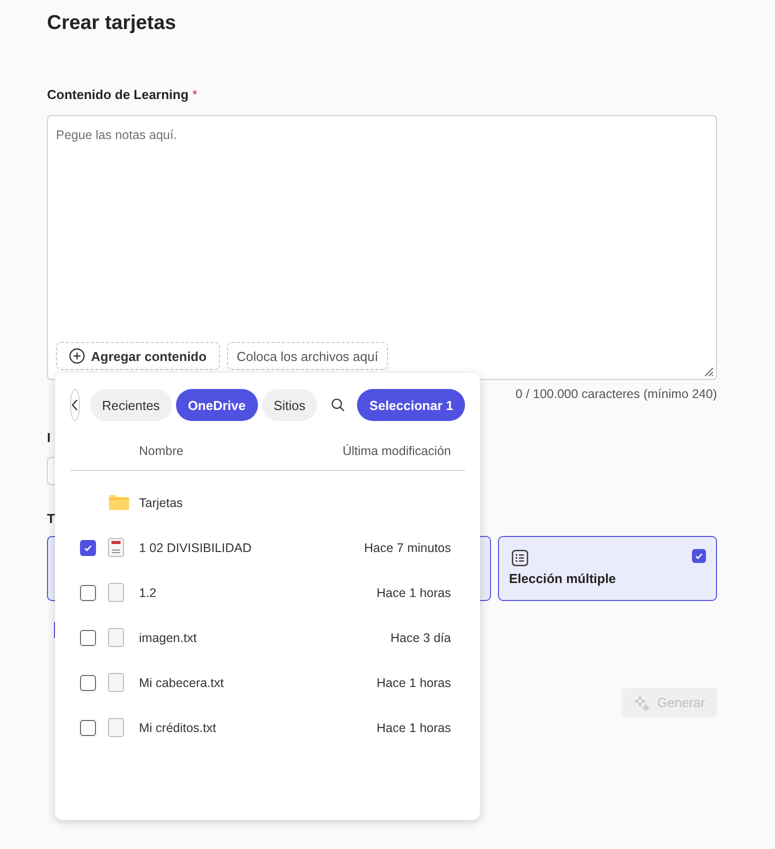 The image size is (775, 849). I want to click on back-button, so click(75, 405).